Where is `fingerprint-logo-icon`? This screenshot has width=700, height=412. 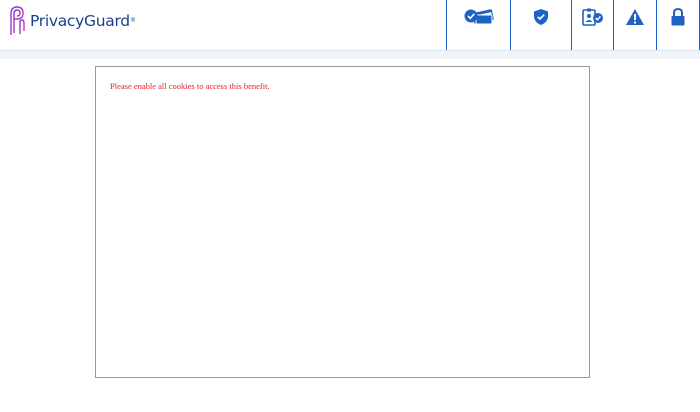
fingerprint-logo-icon is located at coordinates (17, 20).